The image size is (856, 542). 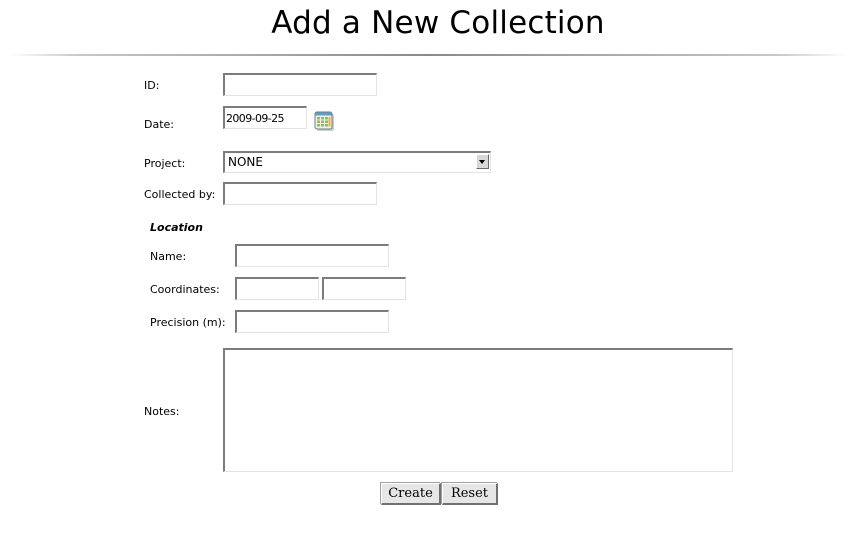 What do you see at coordinates (152, 85) in the screenshot?
I see `id-label: ID:` at bounding box center [152, 85].